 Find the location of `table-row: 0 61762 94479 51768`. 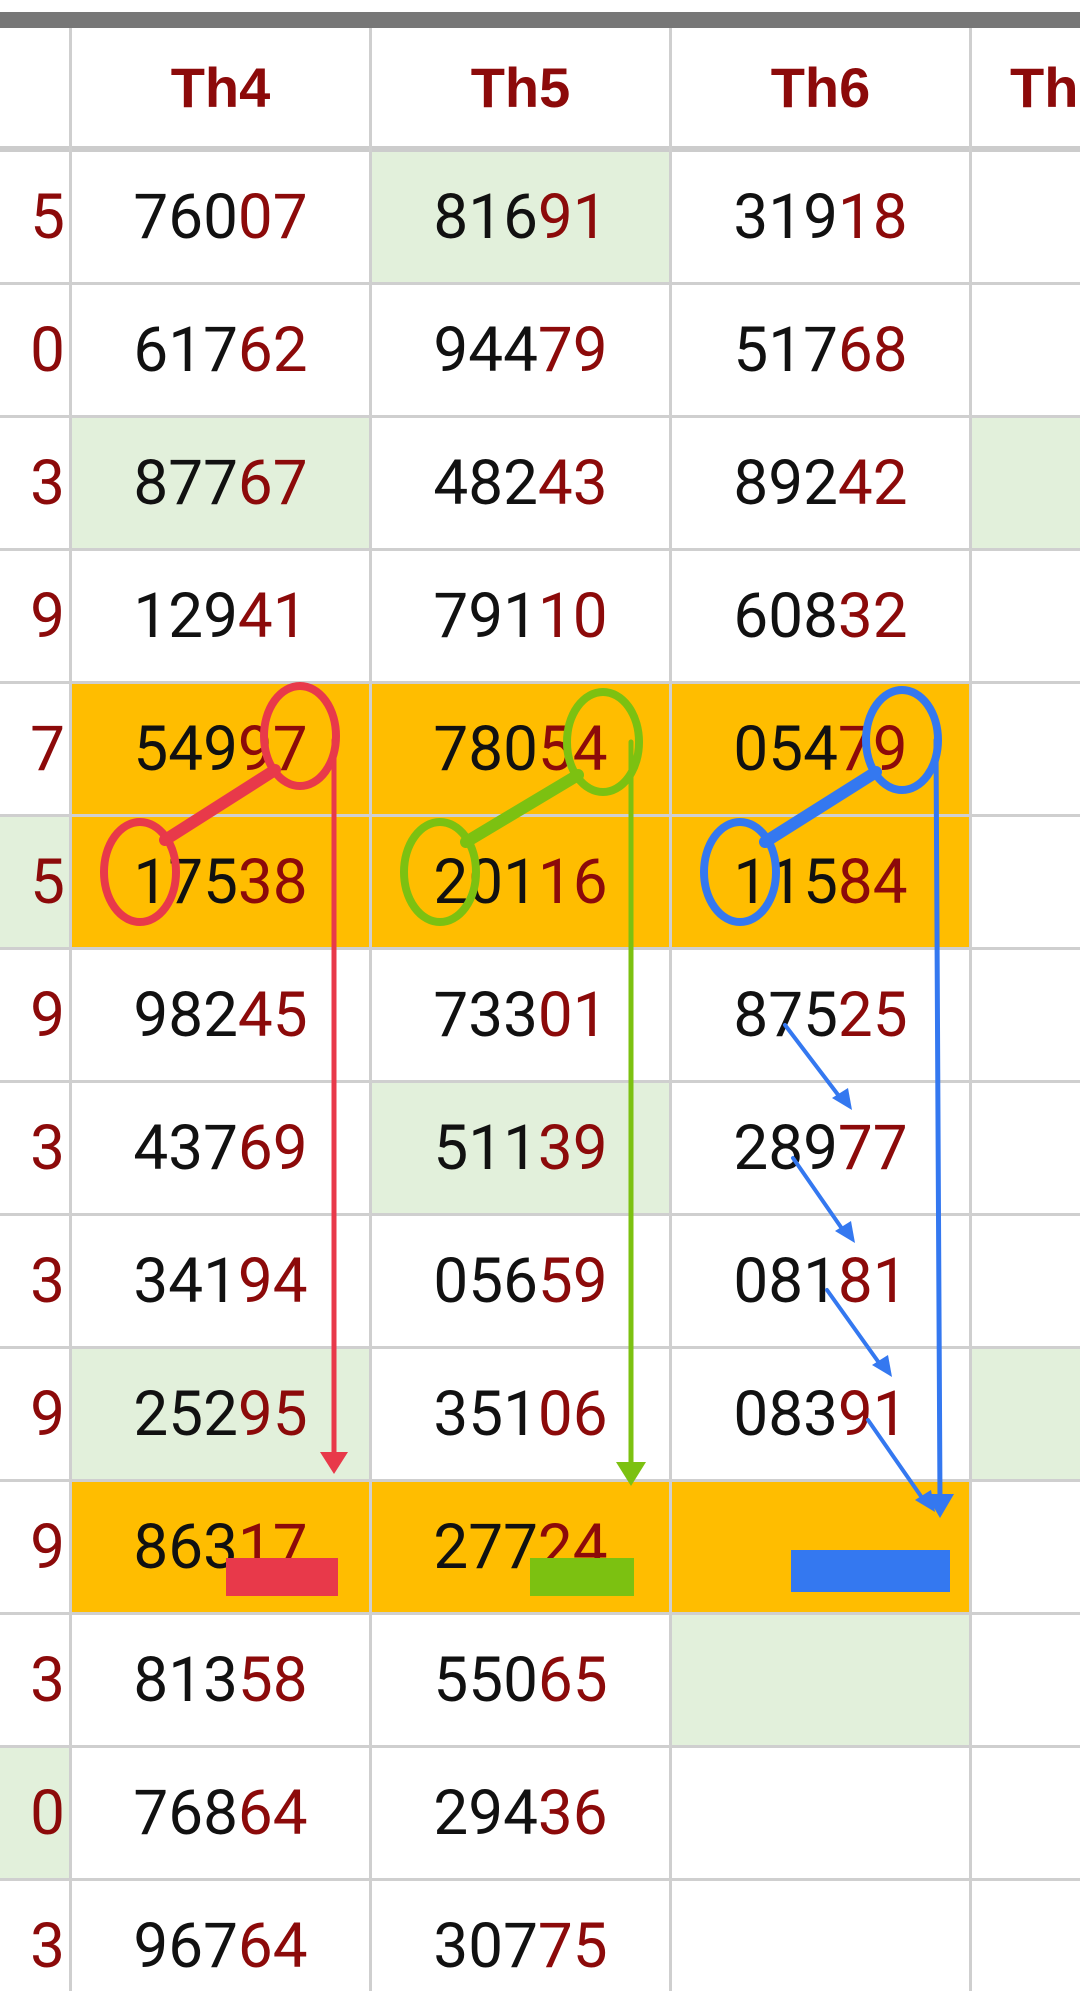

table-row: 0 61762 94479 51768 is located at coordinates (540, 350).